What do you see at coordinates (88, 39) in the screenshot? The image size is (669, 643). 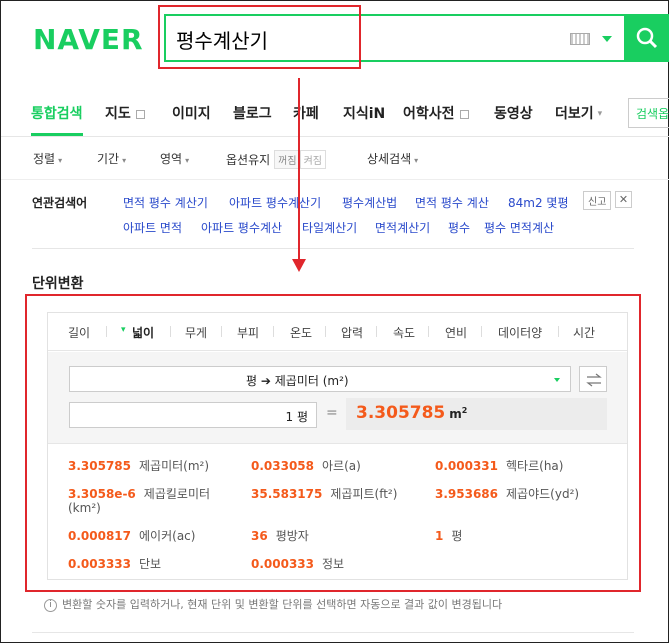 I see `naver-logo: NAVER` at bounding box center [88, 39].